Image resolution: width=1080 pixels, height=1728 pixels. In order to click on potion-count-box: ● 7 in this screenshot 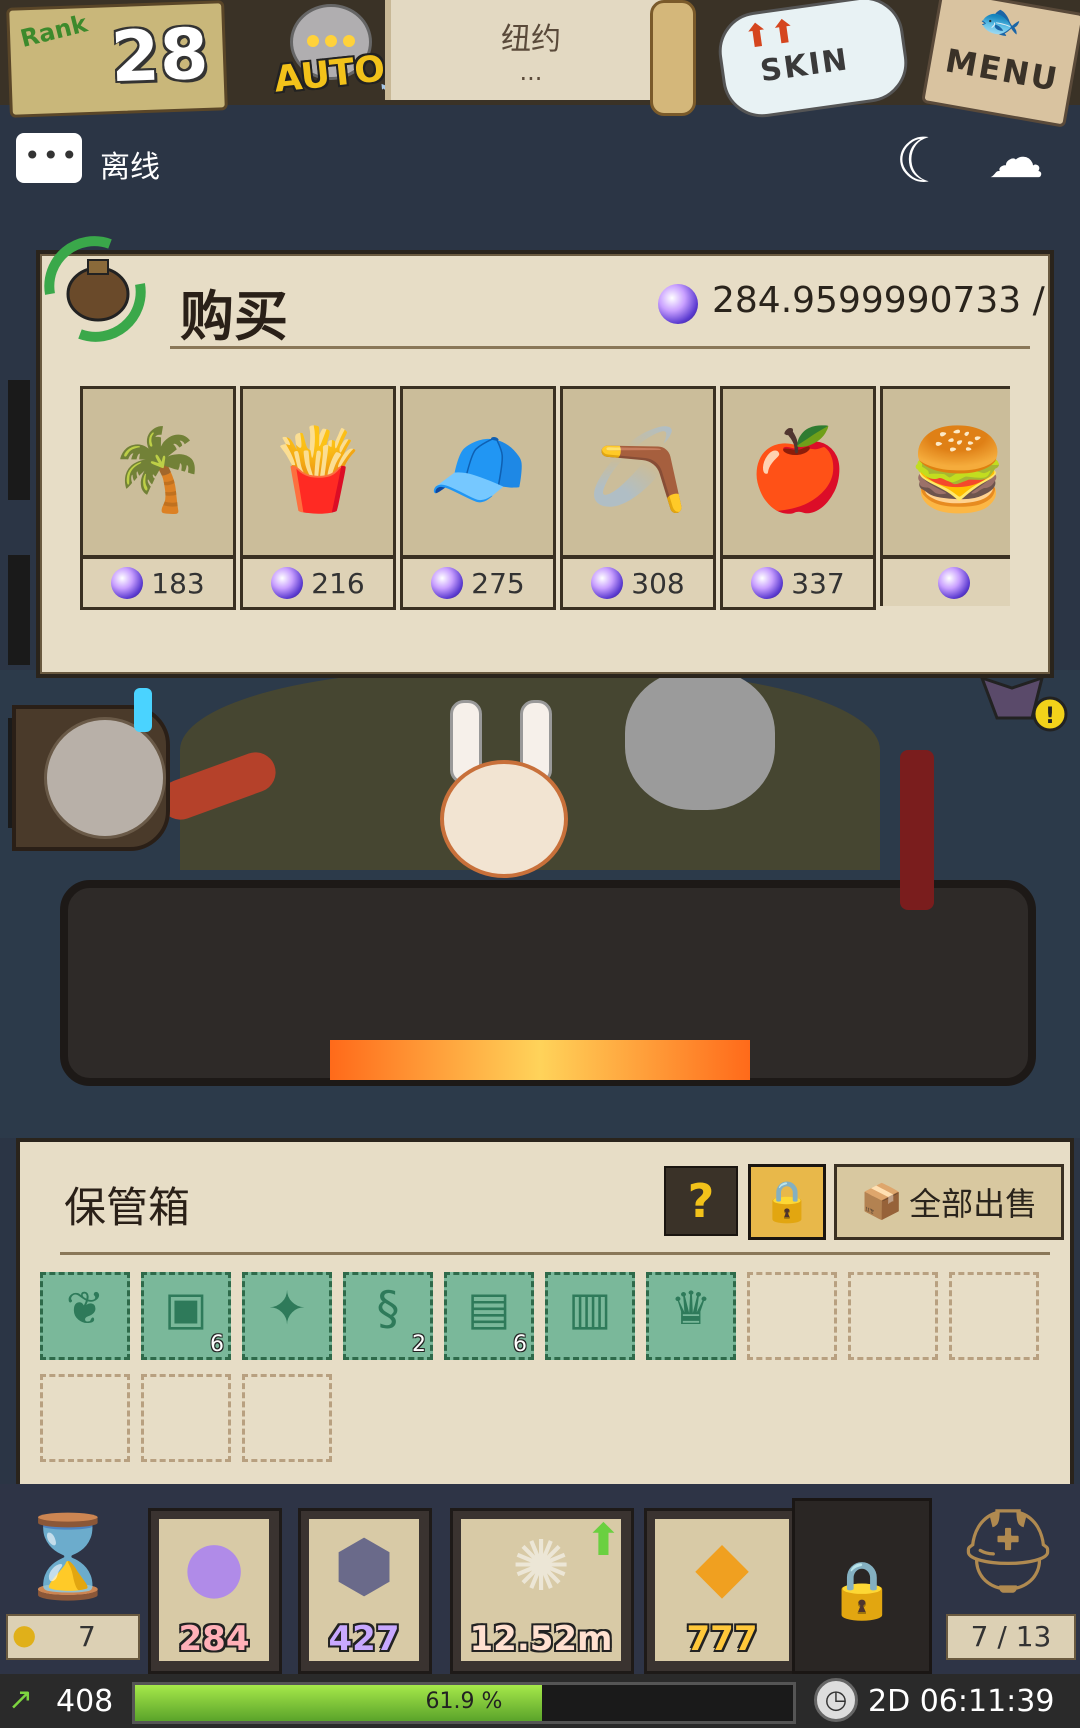, I will do `click(73, 1637)`.